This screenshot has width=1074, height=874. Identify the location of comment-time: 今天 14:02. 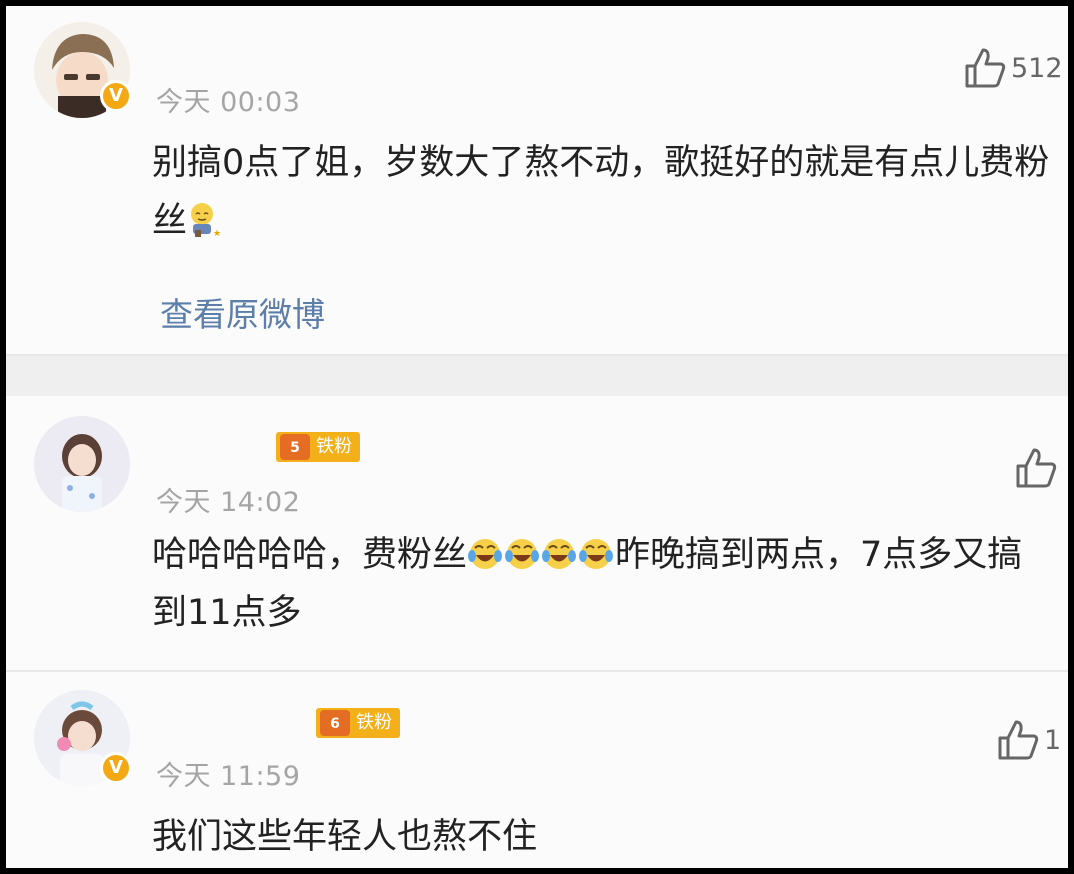
(228, 502).